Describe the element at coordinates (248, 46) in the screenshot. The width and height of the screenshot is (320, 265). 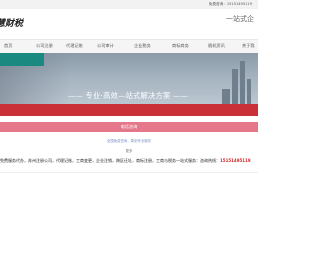
I see `nav-item-about: 关于我` at that location.